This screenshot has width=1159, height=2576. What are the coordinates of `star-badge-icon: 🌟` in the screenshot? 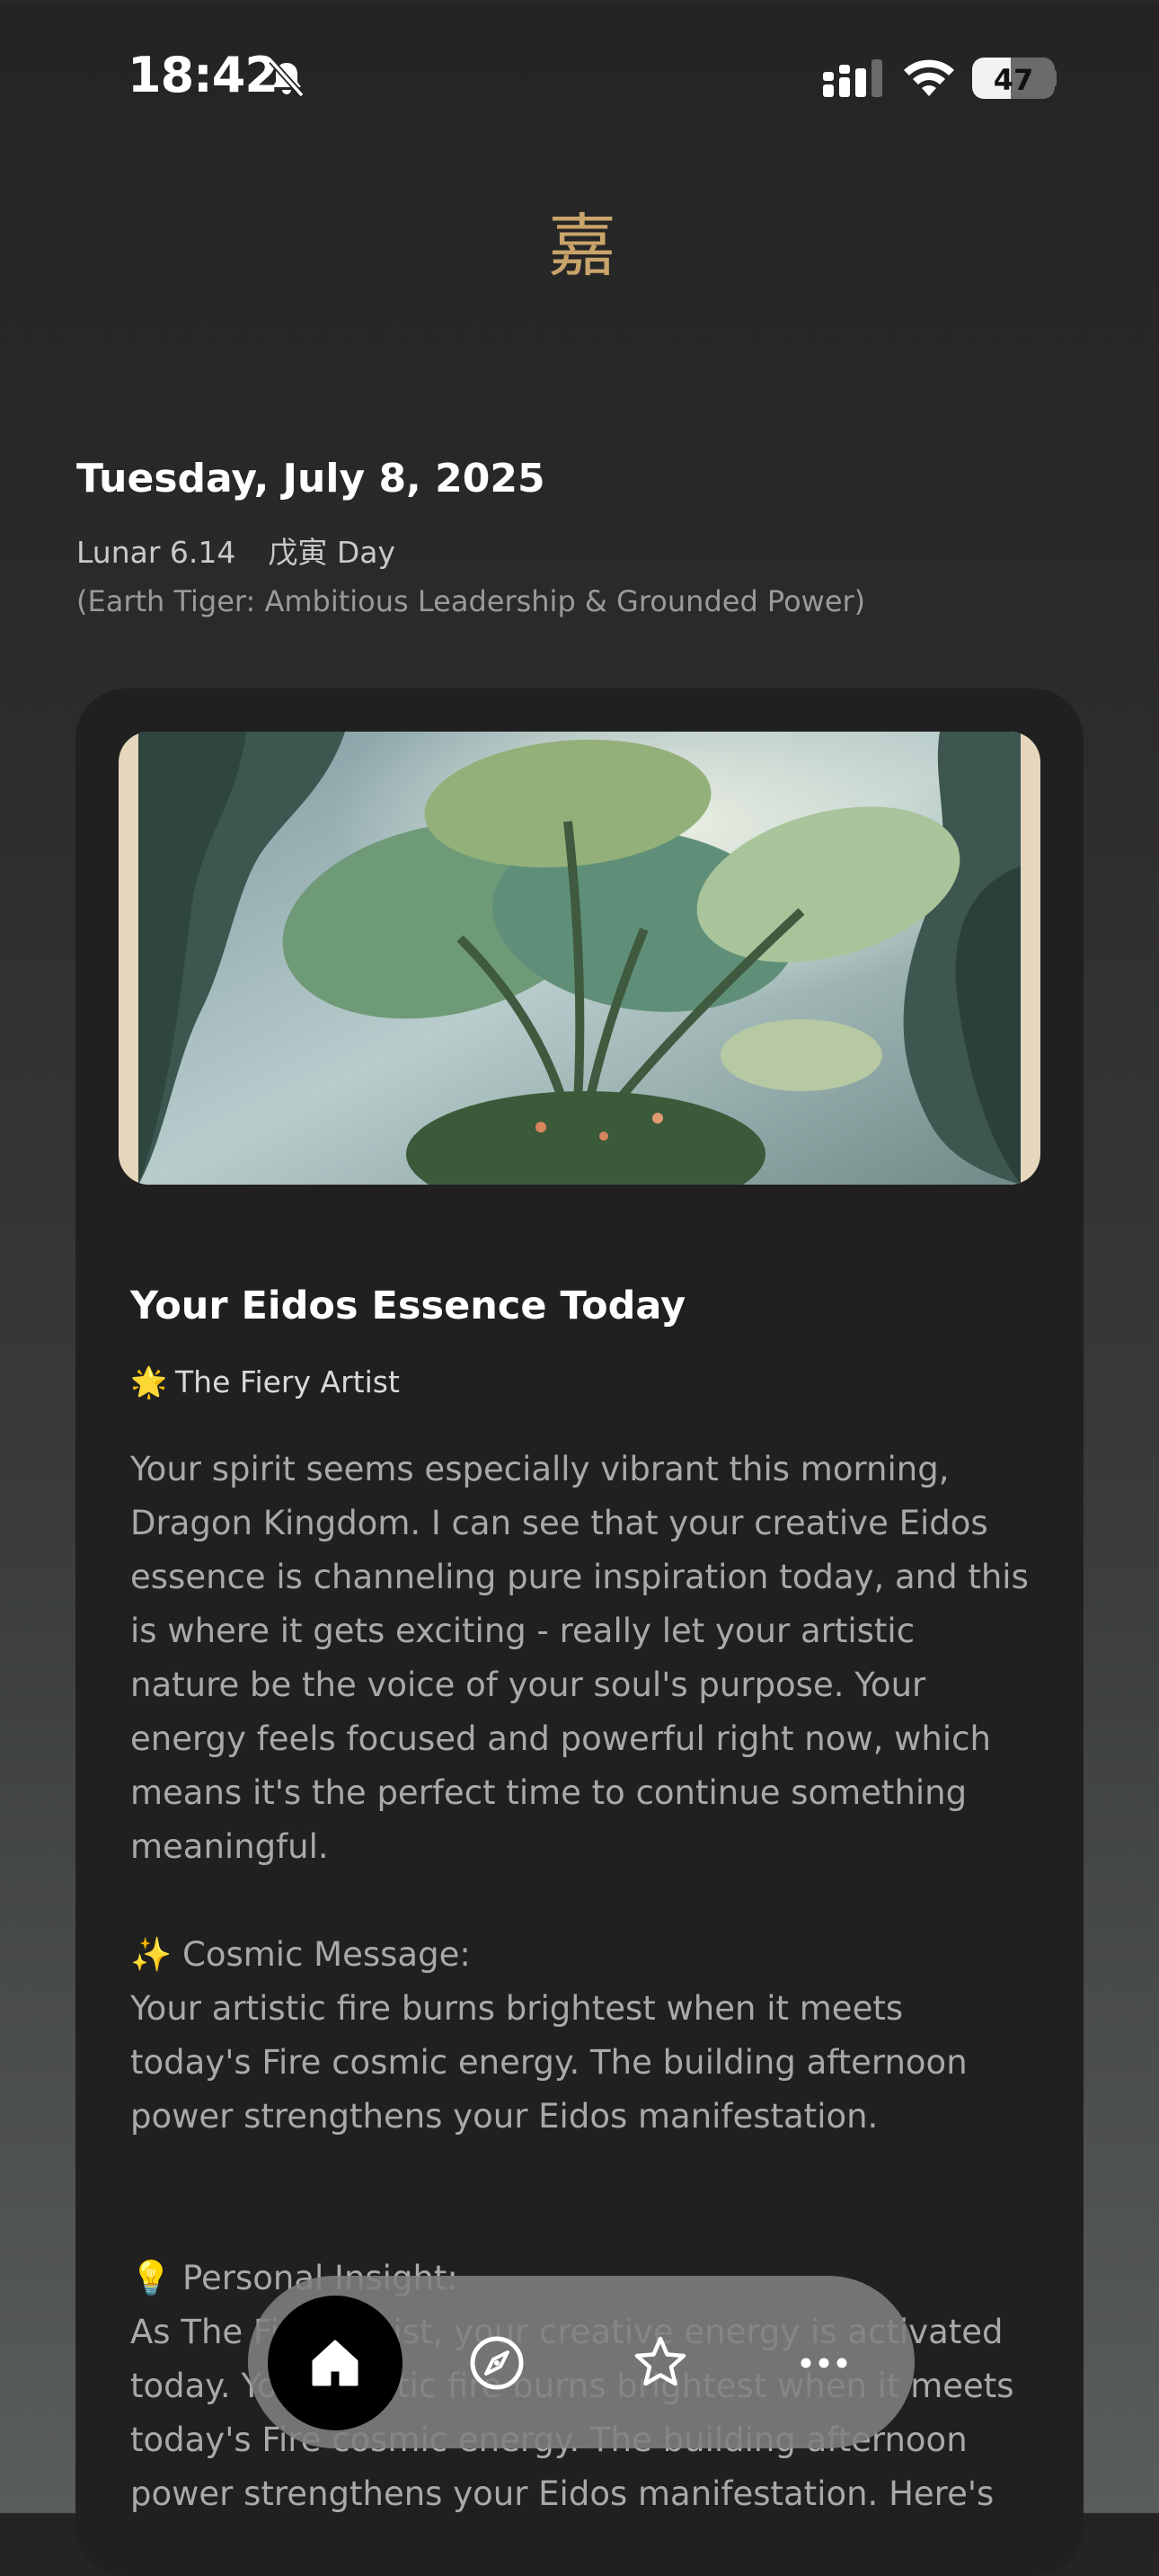 It's located at (149, 1381).